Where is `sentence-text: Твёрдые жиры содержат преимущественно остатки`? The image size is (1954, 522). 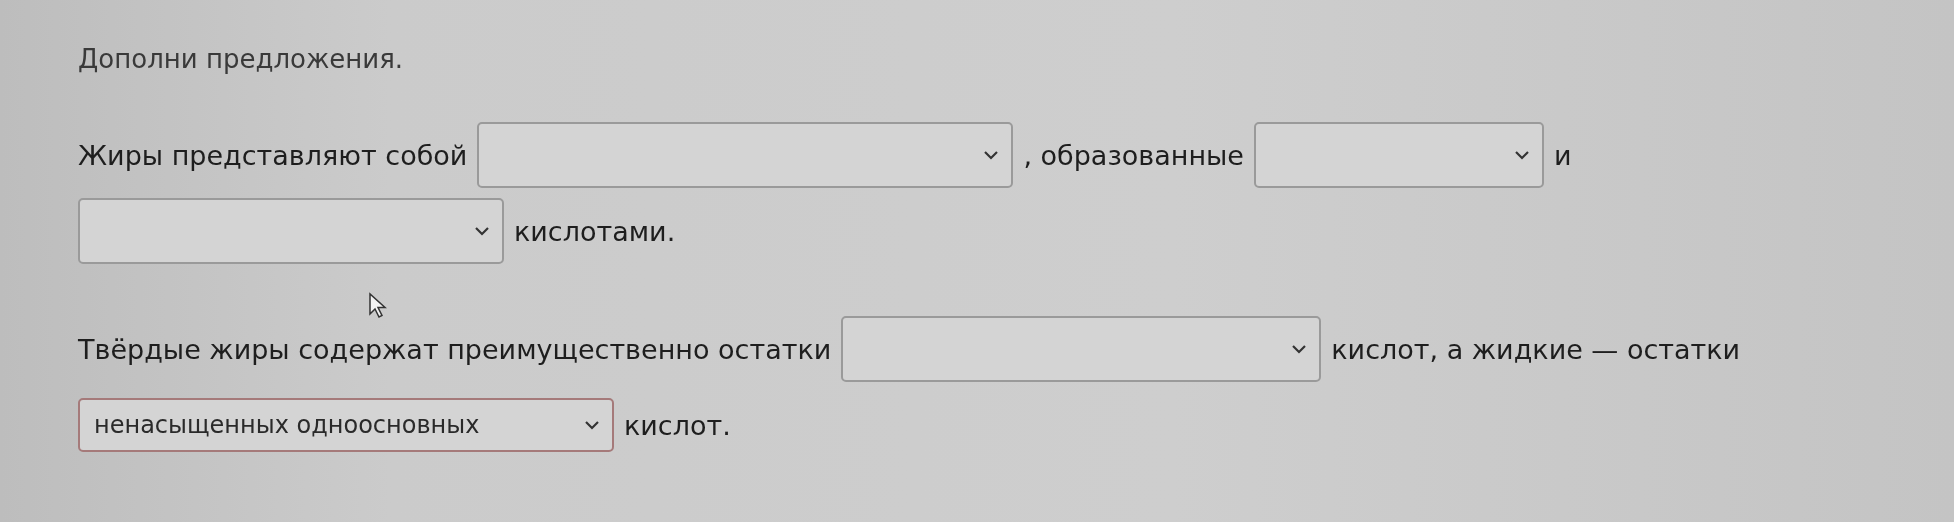 sentence-text: Твёрдые жиры содержат преимущественно остатки is located at coordinates (455, 349).